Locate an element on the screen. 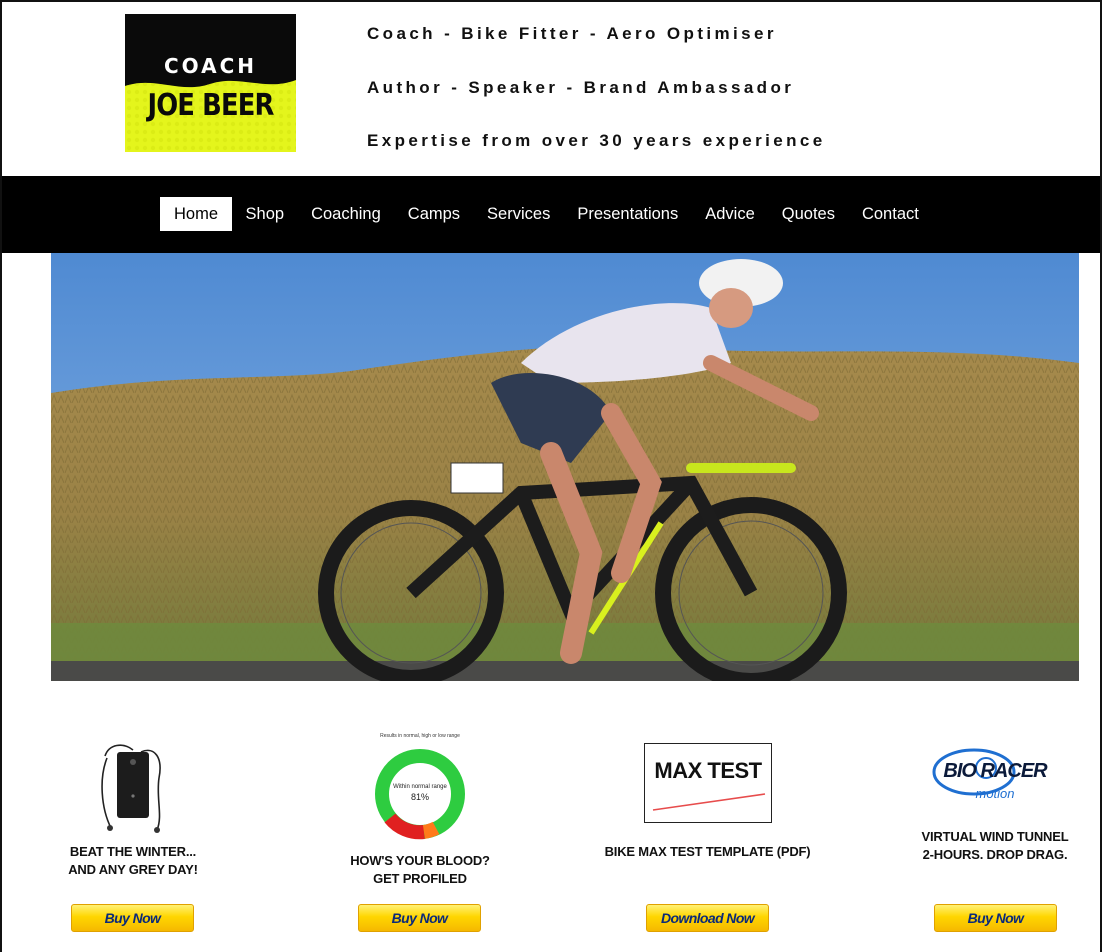  tagline-3: Expertise from over 30 years experience is located at coordinates (596, 140).